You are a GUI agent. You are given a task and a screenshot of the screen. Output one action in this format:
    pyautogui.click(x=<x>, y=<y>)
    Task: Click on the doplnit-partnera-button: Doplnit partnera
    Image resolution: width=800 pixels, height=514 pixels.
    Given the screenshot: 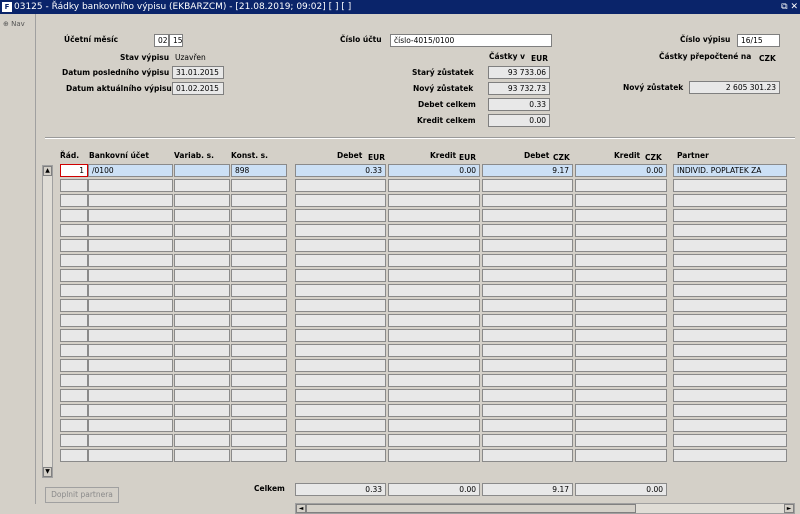 What is the action you would take?
    pyautogui.click(x=82, y=495)
    